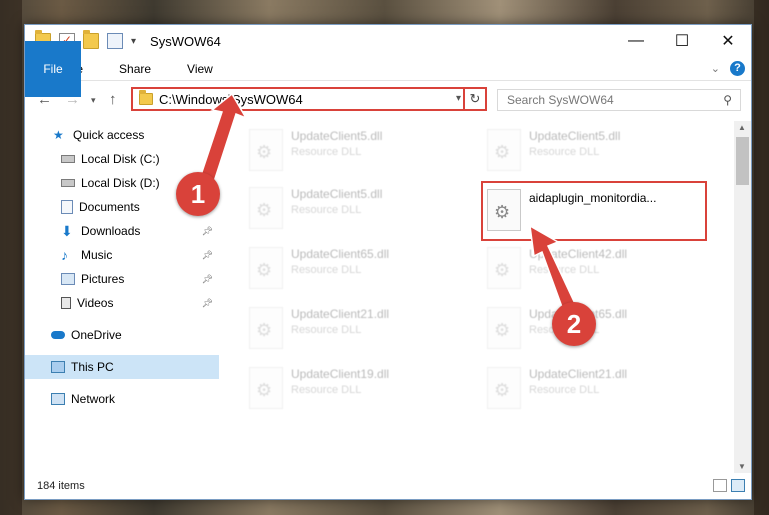 This screenshot has height=515, width=769. I want to click on music-icon: ♪, so click(64, 255).